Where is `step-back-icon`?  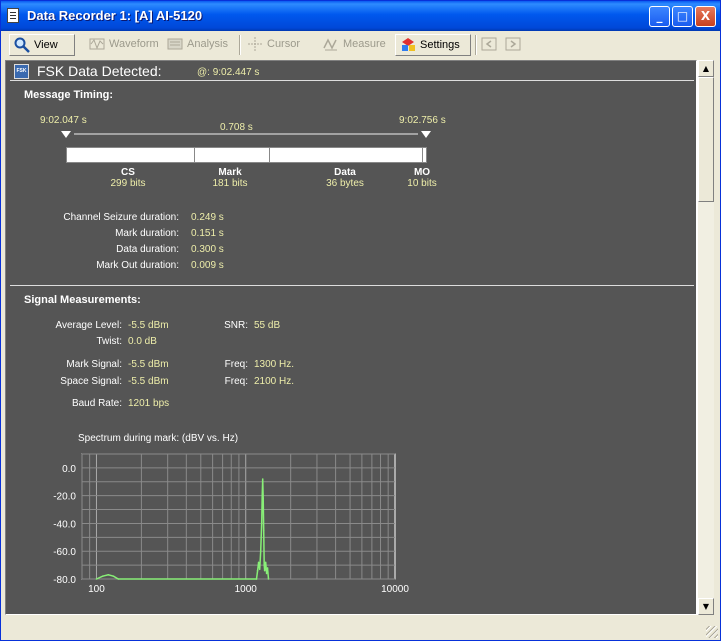
step-back-icon is located at coordinates (489, 44).